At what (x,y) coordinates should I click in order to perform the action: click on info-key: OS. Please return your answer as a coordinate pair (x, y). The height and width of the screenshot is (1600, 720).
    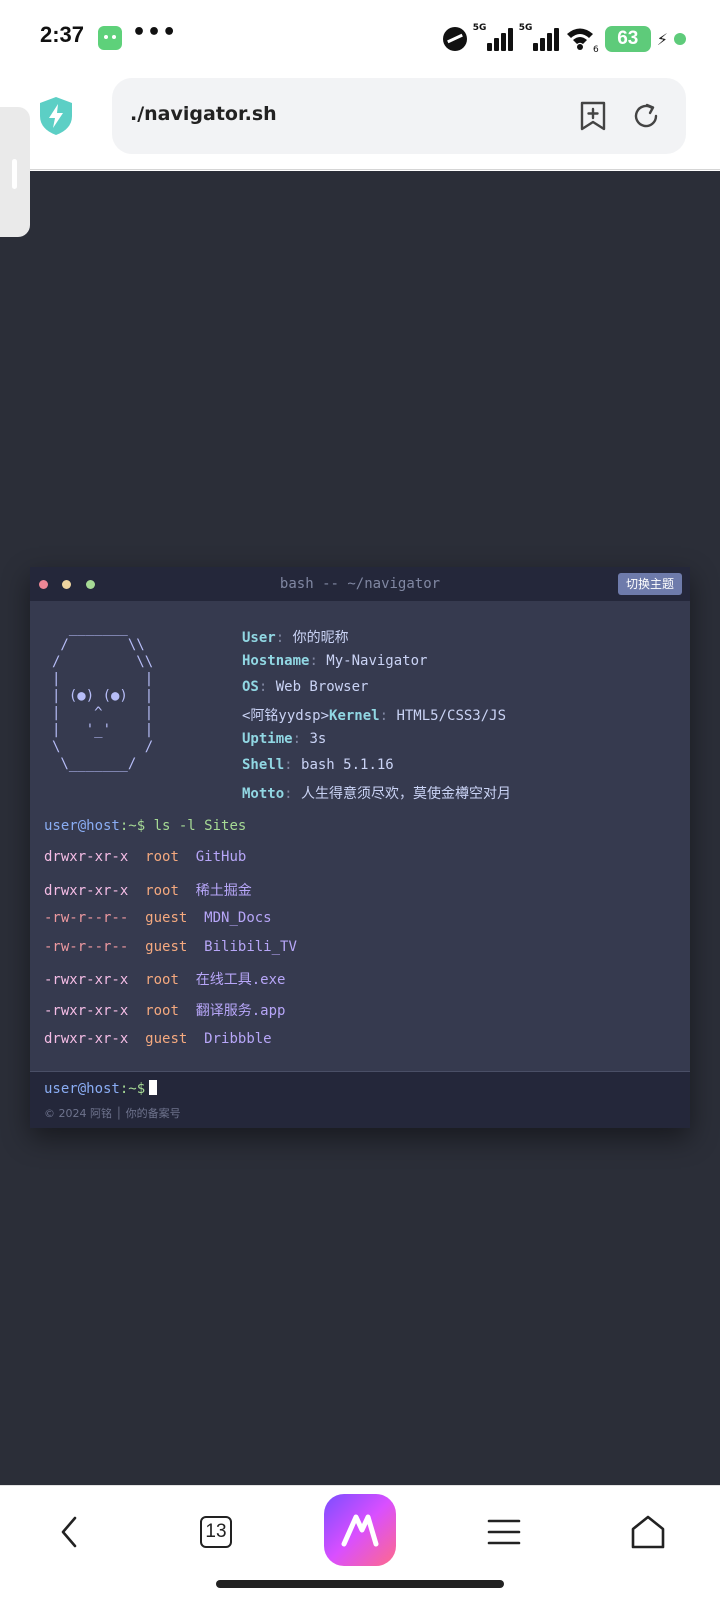
    Looking at the image, I should click on (250, 687).